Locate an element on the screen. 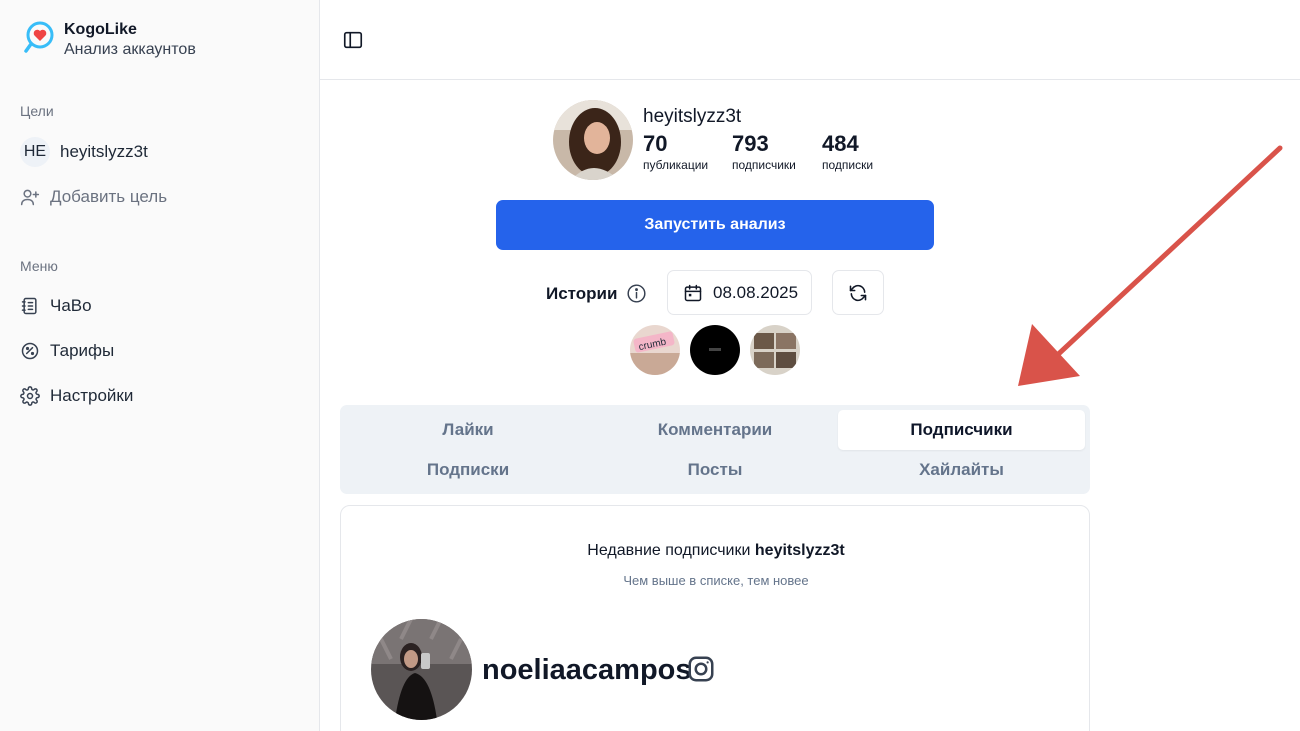 The height and width of the screenshot is (731, 1300). refresh-icon is located at coordinates (858, 292).